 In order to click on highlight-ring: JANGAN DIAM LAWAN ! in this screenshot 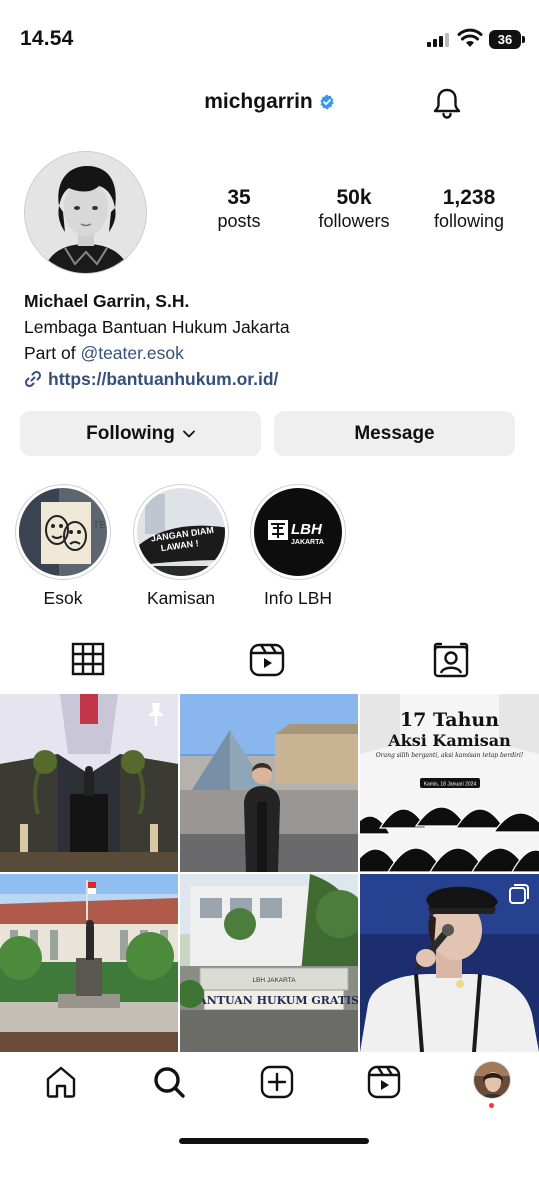, I will do `click(181, 532)`.